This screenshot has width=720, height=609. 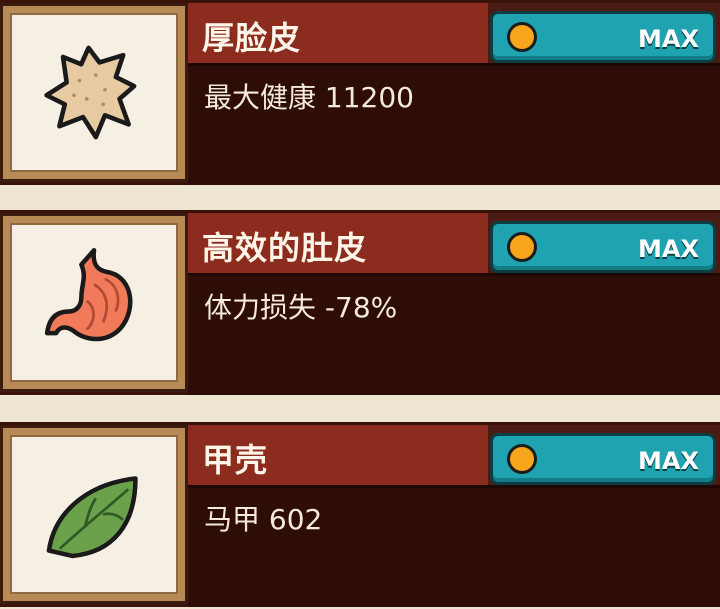 I want to click on stat-panel: 体力损失 -78%, so click(x=454, y=334).